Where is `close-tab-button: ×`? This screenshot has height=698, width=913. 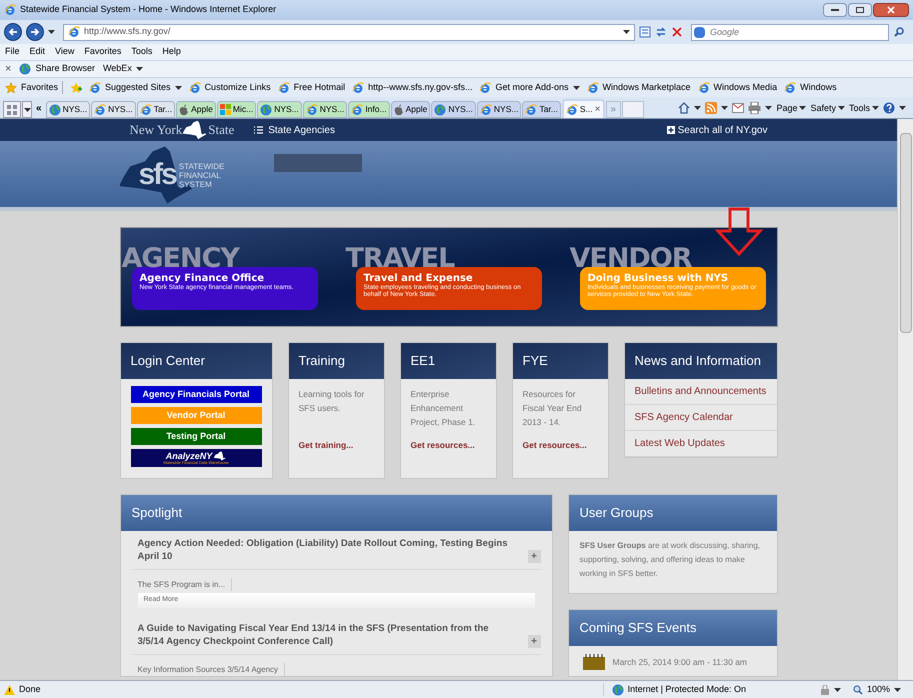
close-tab-button: × is located at coordinates (597, 109).